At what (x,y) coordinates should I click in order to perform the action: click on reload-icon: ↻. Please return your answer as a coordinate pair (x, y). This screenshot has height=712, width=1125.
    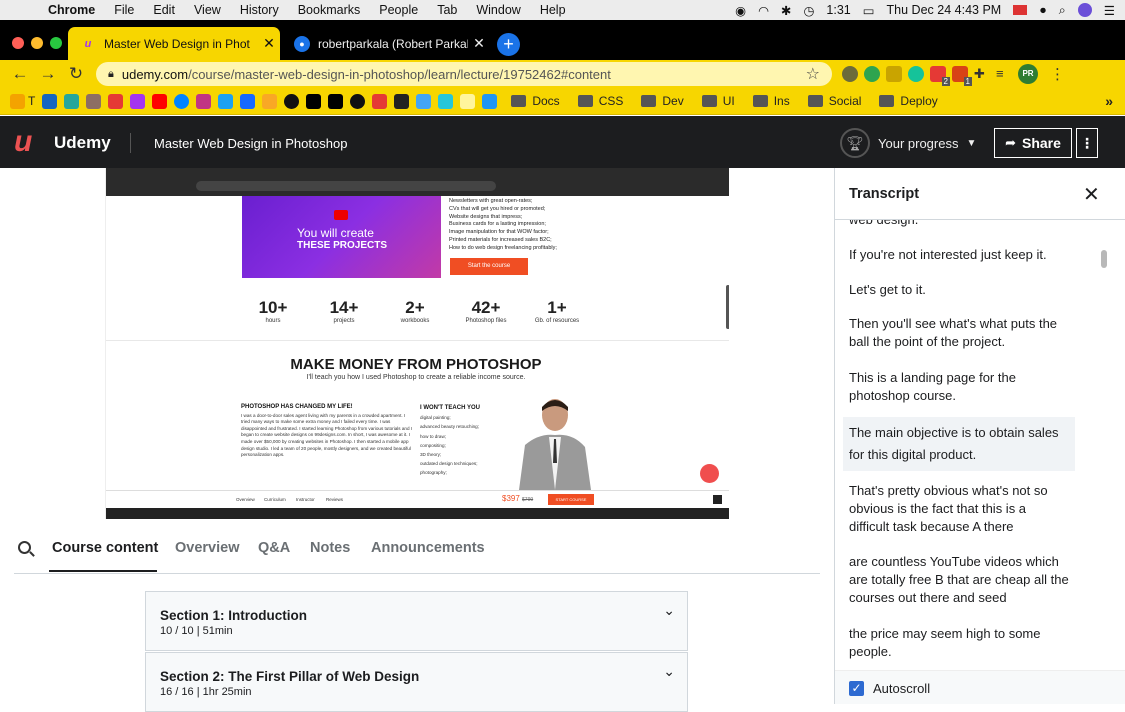
    Looking at the image, I should click on (76, 74).